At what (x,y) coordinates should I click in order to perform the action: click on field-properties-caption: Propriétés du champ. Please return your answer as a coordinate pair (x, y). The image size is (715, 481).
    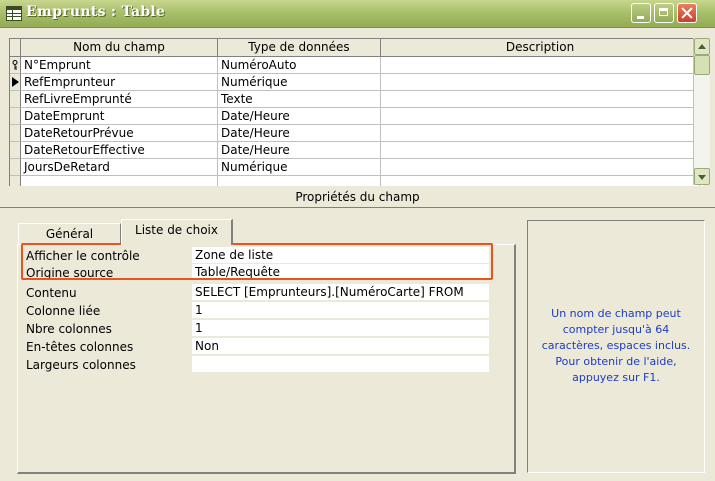
    Looking at the image, I should click on (357, 197).